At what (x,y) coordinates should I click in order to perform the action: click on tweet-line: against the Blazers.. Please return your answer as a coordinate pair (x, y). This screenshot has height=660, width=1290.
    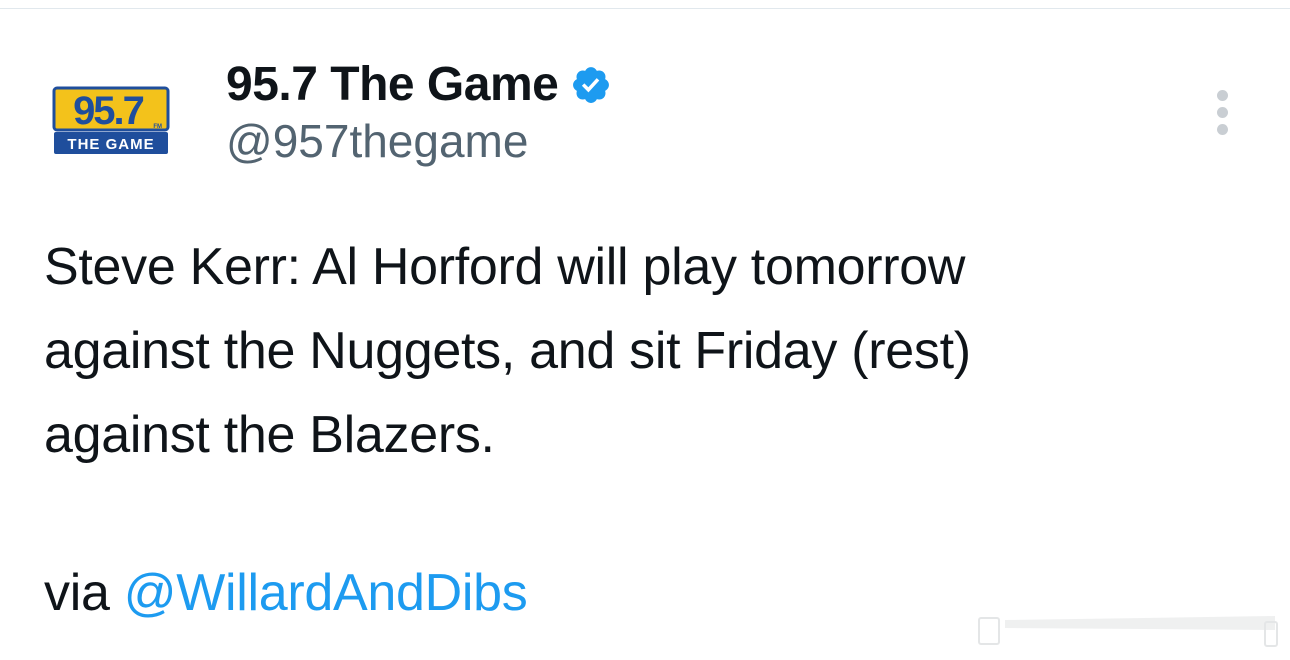
    Looking at the image, I should click on (269, 435).